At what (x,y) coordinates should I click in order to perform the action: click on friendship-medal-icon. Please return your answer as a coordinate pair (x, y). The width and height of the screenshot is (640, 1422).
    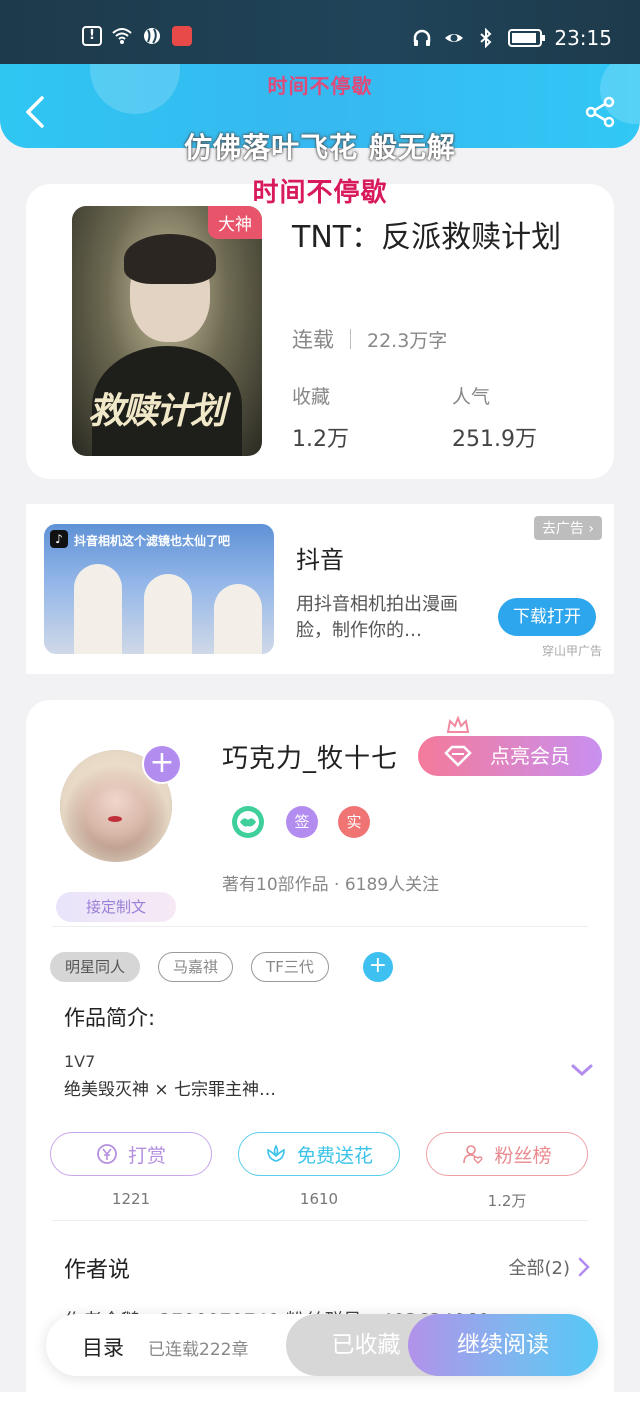
    Looking at the image, I should click on (248, 822).